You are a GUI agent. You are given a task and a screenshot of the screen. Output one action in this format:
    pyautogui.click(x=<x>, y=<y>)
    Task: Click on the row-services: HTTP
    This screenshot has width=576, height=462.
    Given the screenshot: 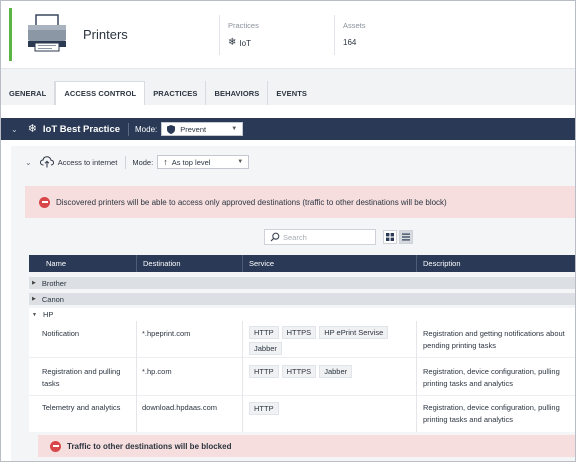 What is the action you would take?
    pyautogui.click(x=335, y=408)
    